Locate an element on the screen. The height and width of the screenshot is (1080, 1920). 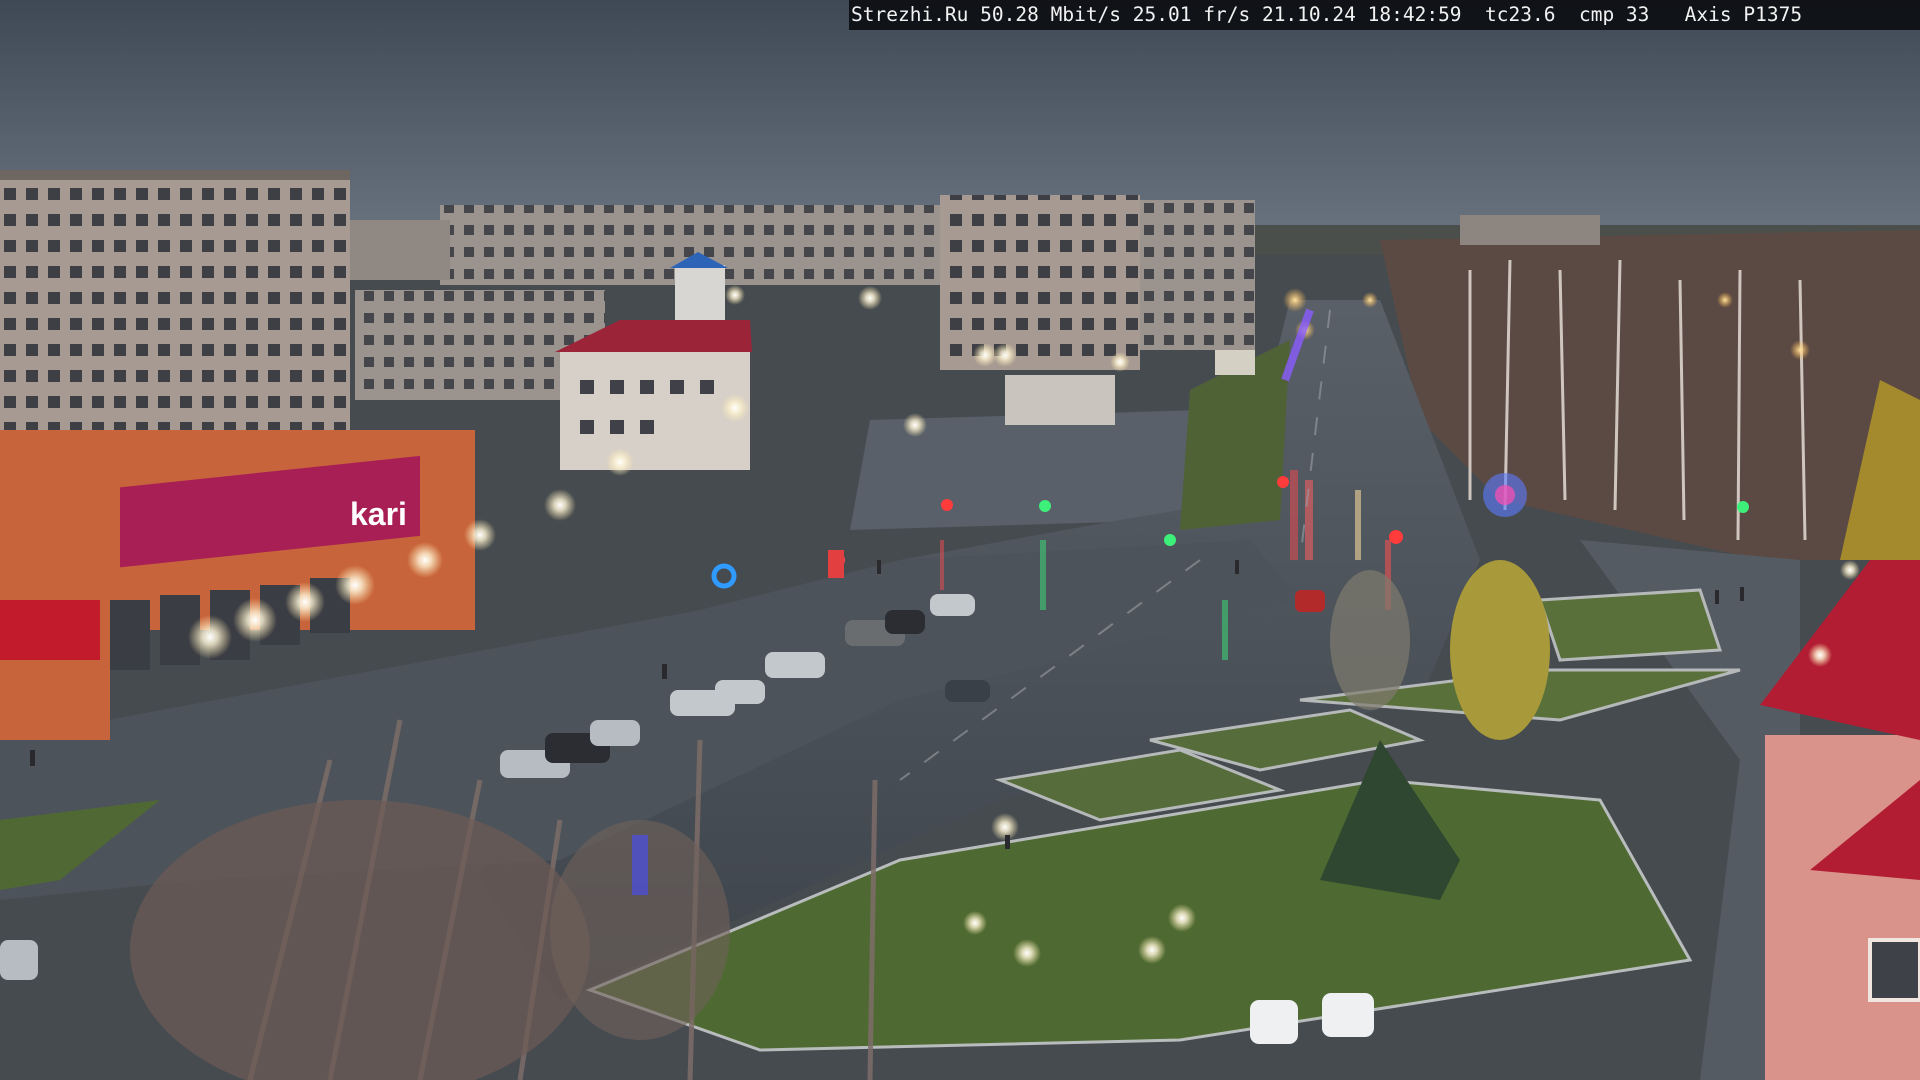
tc-value: tc23.6 is located at coordinates (1520, 14).